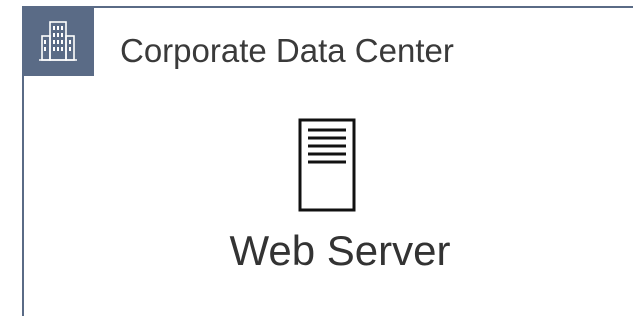  Describe the element at coordinates (327, 165) in the screenshot. I see `server-icon` at that location.